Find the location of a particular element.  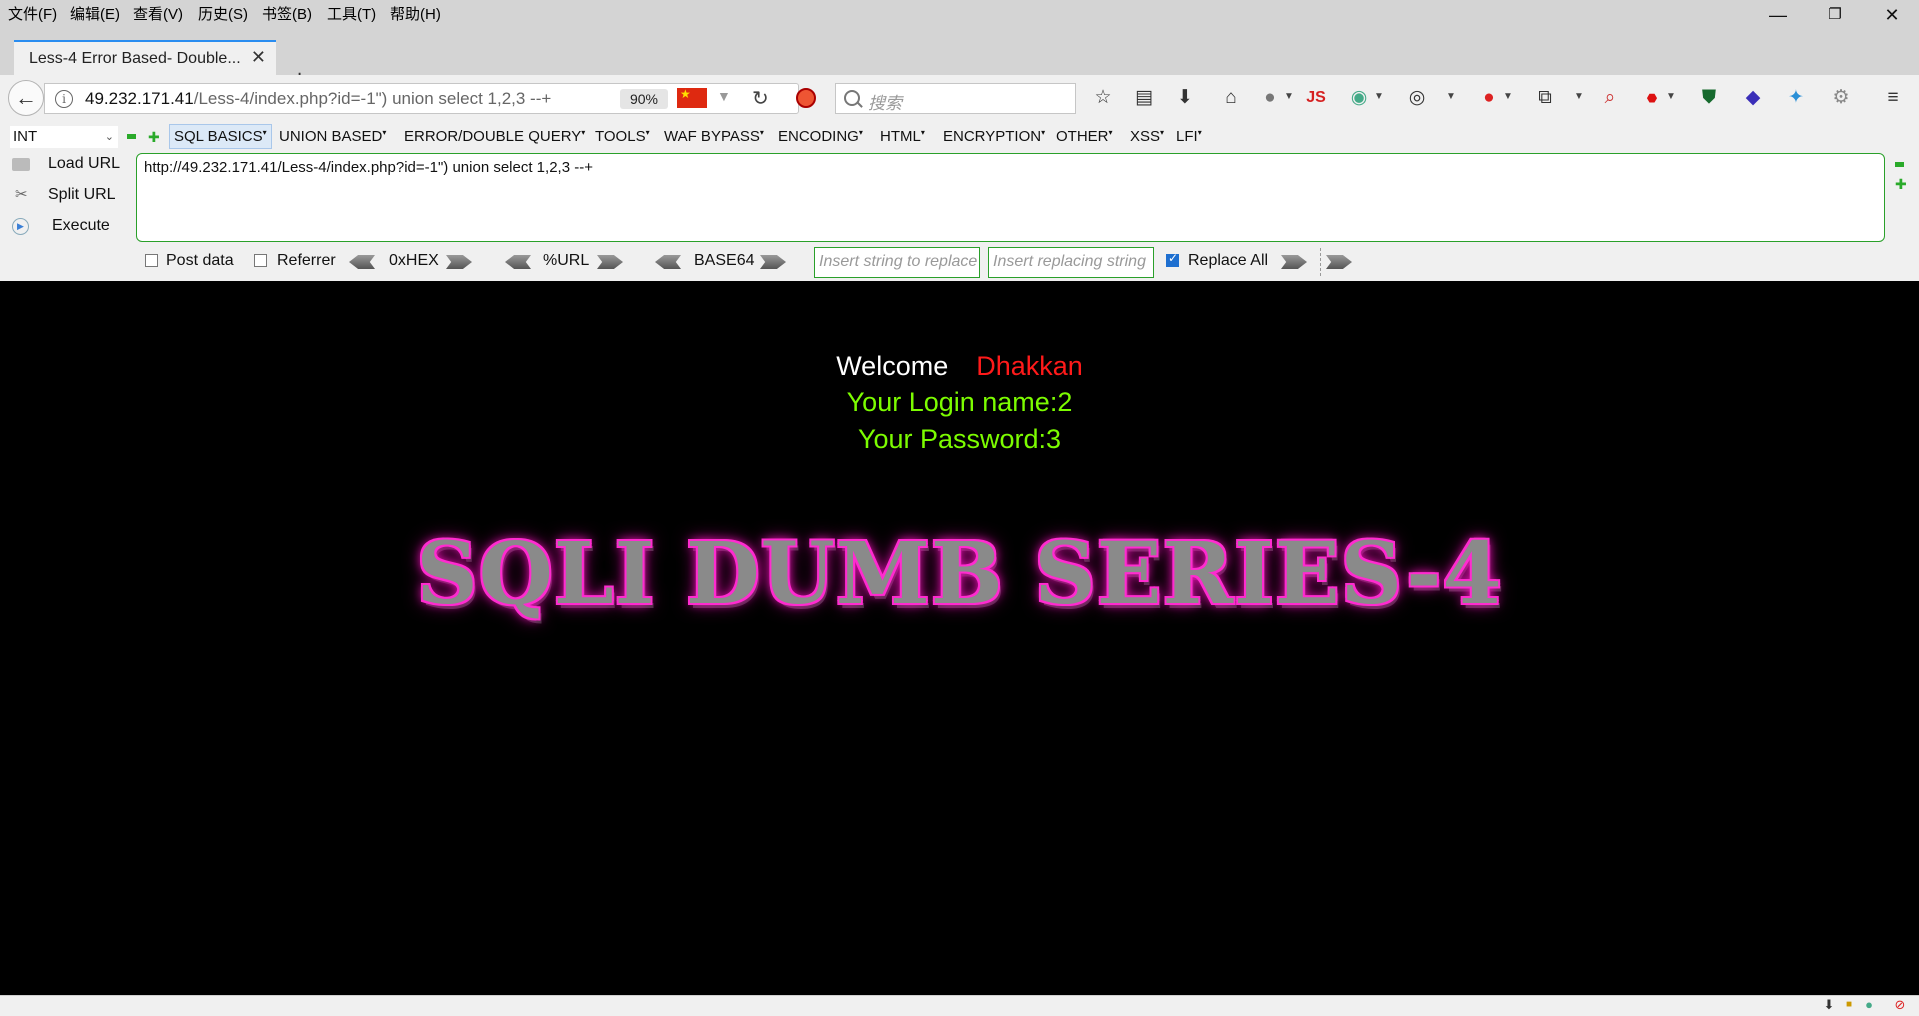

minimize-button: — is located at coordinates (1778, 15).